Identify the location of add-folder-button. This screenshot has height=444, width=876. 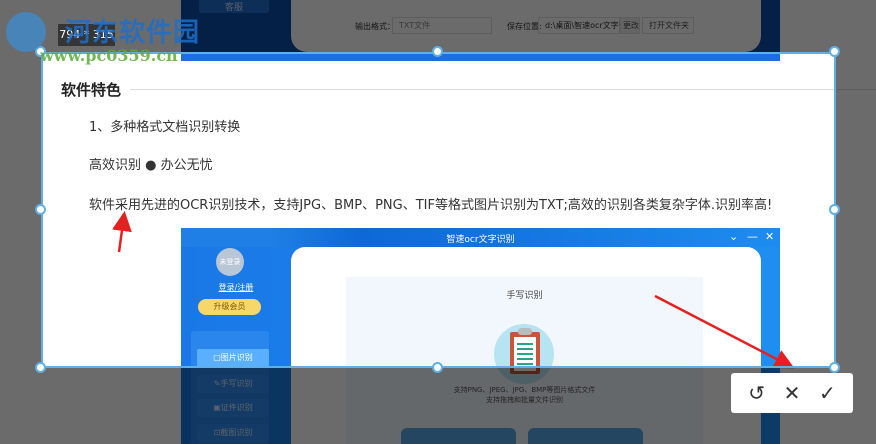
(585, 436).